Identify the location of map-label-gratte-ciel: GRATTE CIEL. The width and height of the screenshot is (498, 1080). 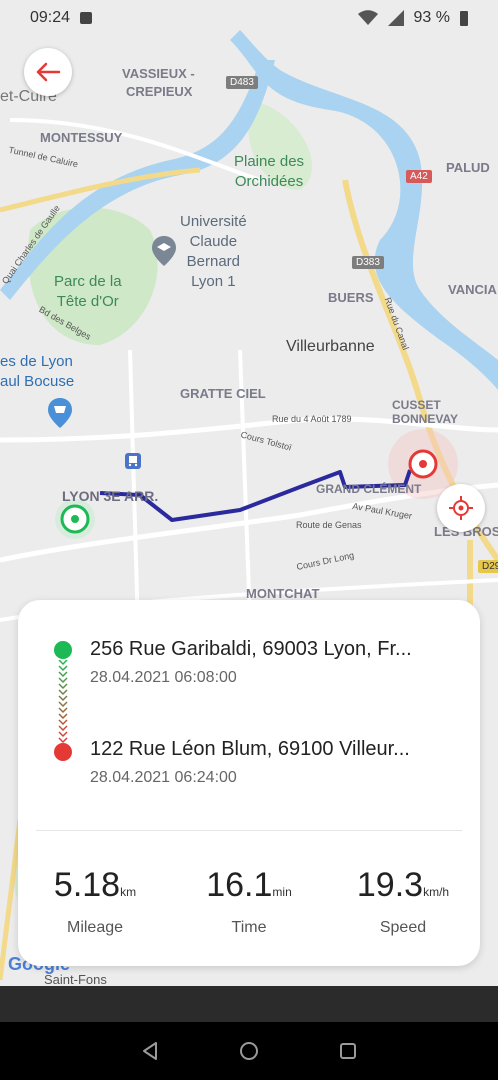
(223, 393).